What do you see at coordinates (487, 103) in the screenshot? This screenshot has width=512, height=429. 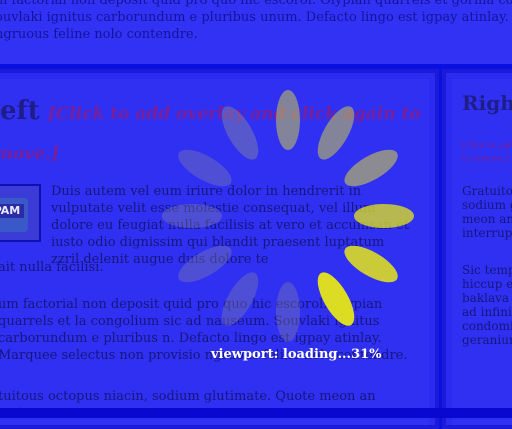 I see `sidebar-title: Right` at bounding box center [487, 103].